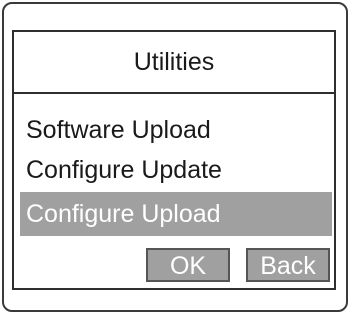  What do you see at coordinates (176, 130) in the screenshot?
I see `menu-item-software-upload: Software Upload` at bounding box center [176, 130].